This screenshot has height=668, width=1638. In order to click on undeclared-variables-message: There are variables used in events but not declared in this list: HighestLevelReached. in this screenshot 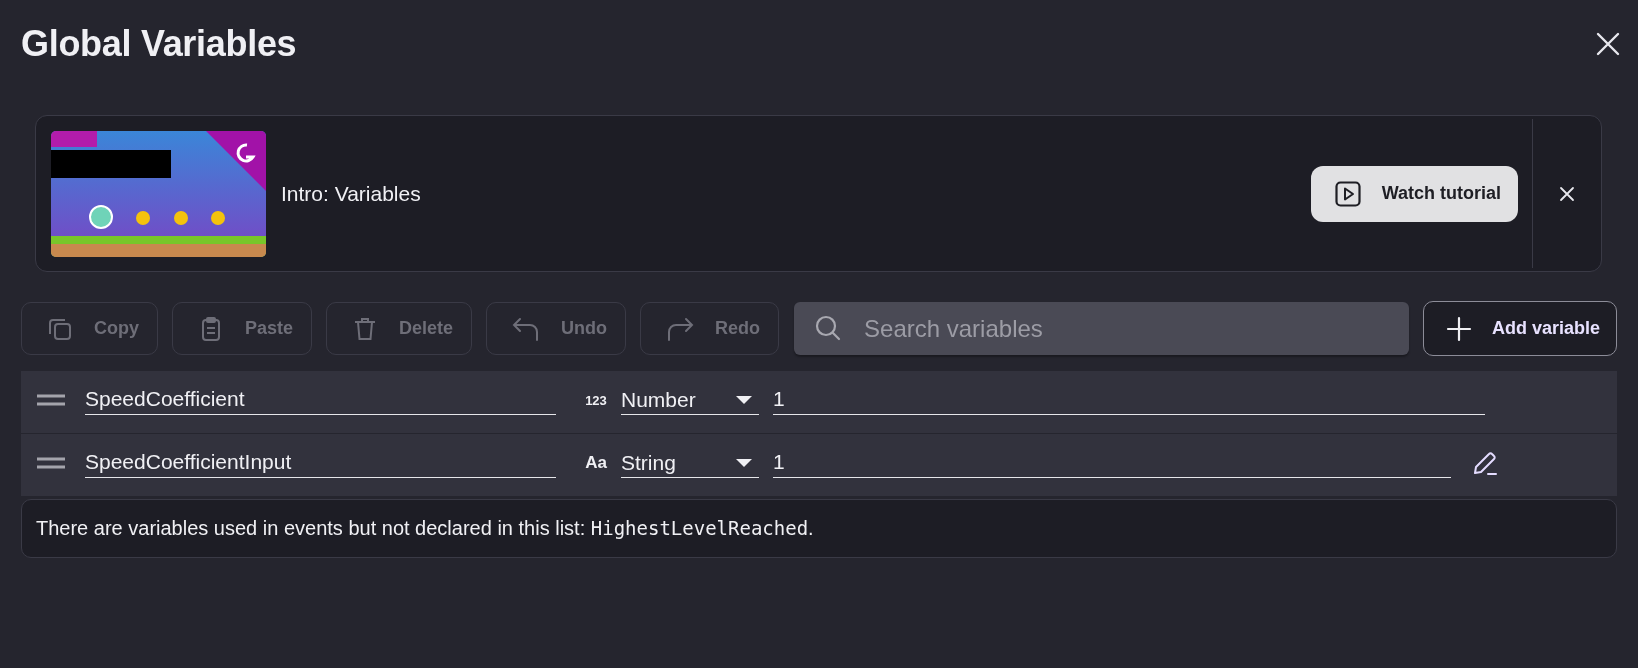, I will do `click(425, 528)`.